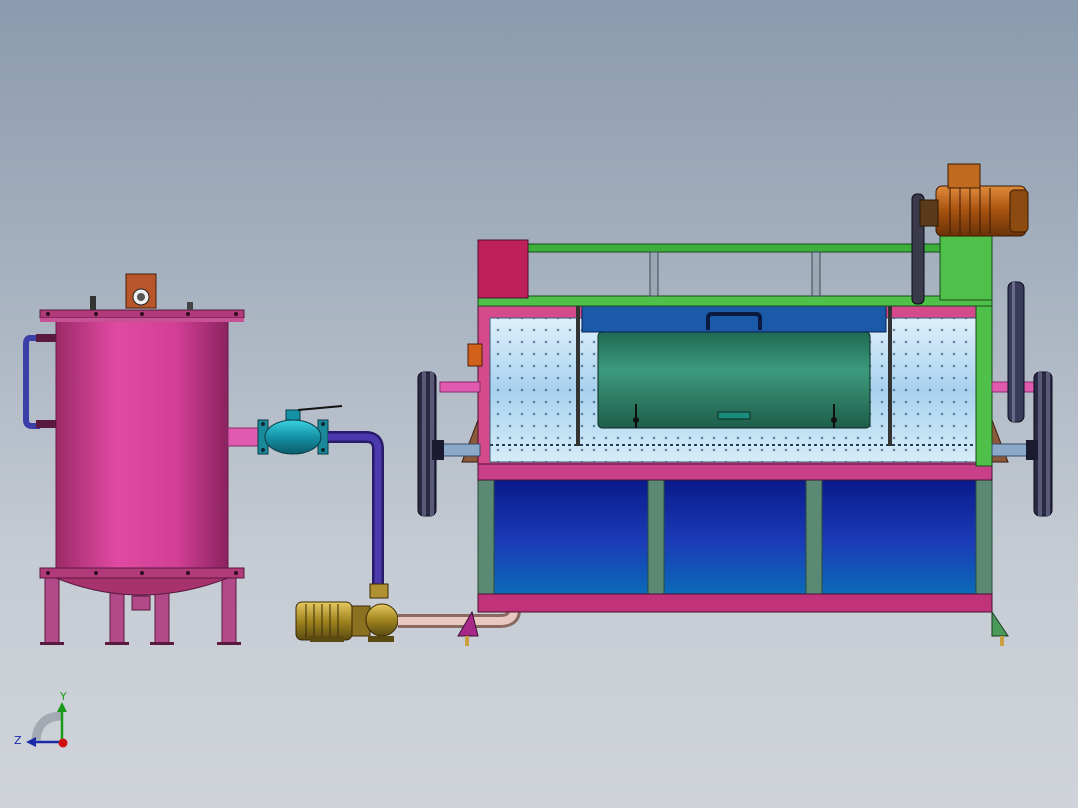 The image size is (1078, 808). Describe the element at coordinates (134, 470) in the screenshot. I see `storage-tank` at that location.